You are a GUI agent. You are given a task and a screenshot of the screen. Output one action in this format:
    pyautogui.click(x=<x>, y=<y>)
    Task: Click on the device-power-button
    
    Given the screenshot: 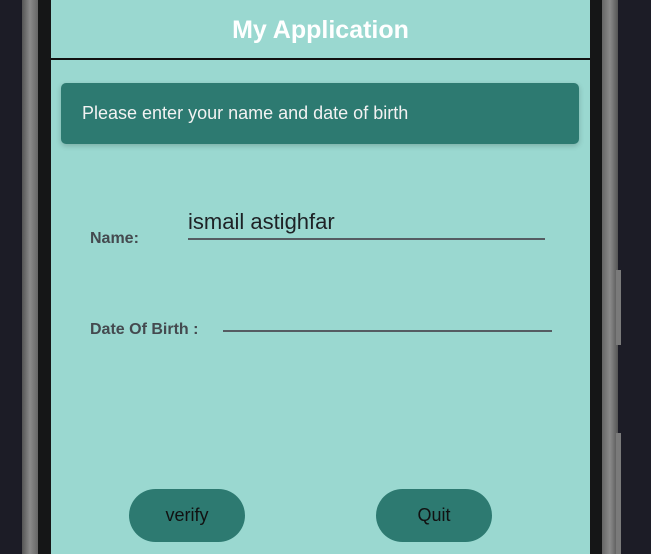 What is the action you would take?
    pyautogui.click(x=618, y=493)
    